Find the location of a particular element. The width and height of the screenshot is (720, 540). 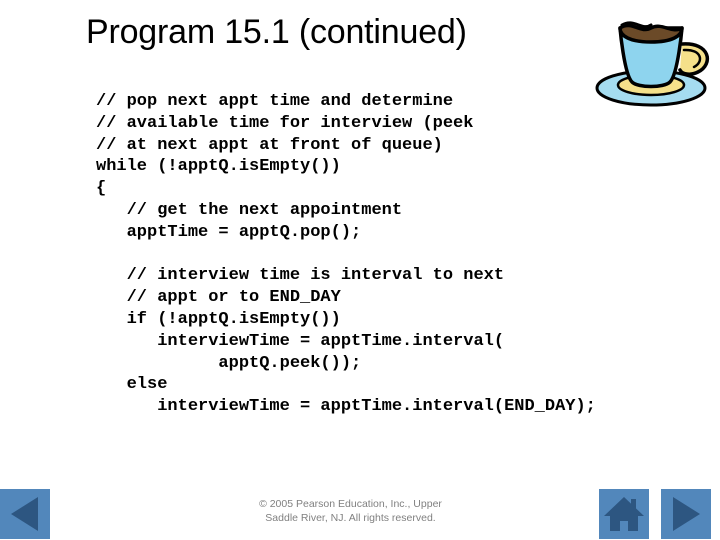

code-line: { is located at coordinates (101, 189).